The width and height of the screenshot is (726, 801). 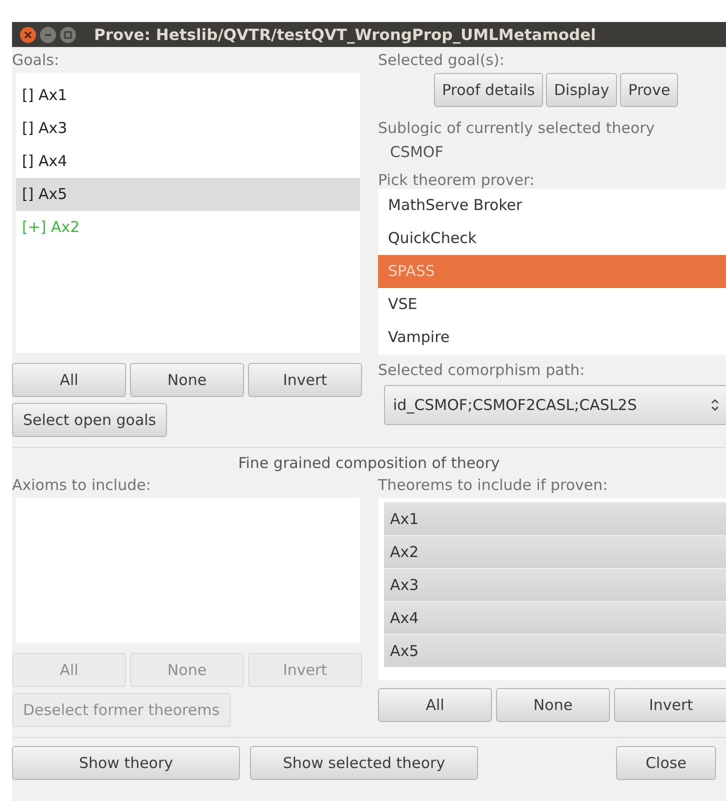 What do you see at coordinates (555, 551) in the screenshot?
I see `theorem-item: Ax2` at bounding box center [555, 551].